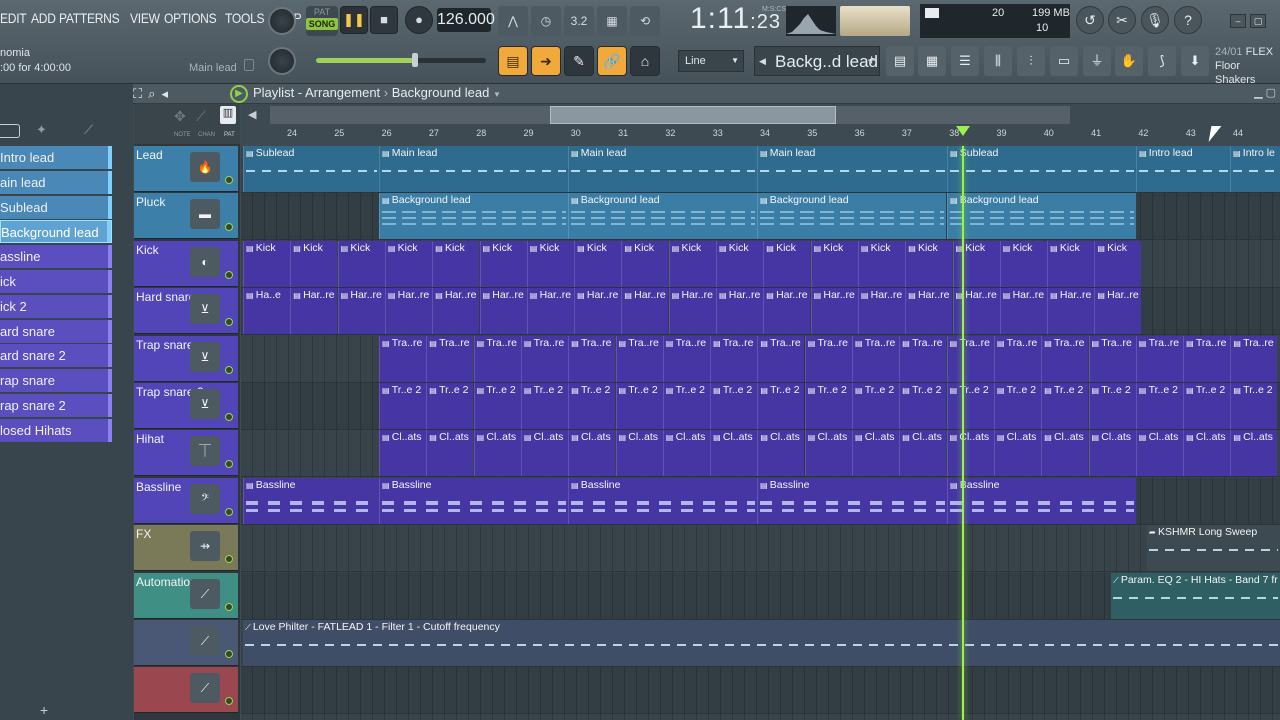 The width and height of the screenshot is (1280, 720). Describe the element at coordinates (546, 61) in the screenshot. I see `next-button: ➜` at that location.